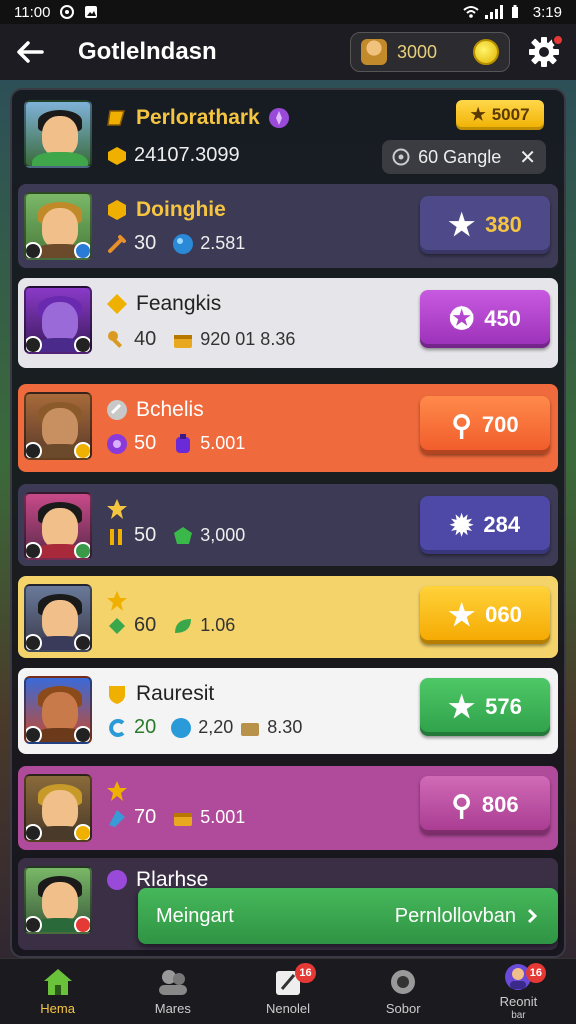 The height and width of the screenshot is (1024, 576). What do you see at coordinates (532, 916) in the screenshot?
I see `chevron-right-icon` at bounding box center [532, 916].